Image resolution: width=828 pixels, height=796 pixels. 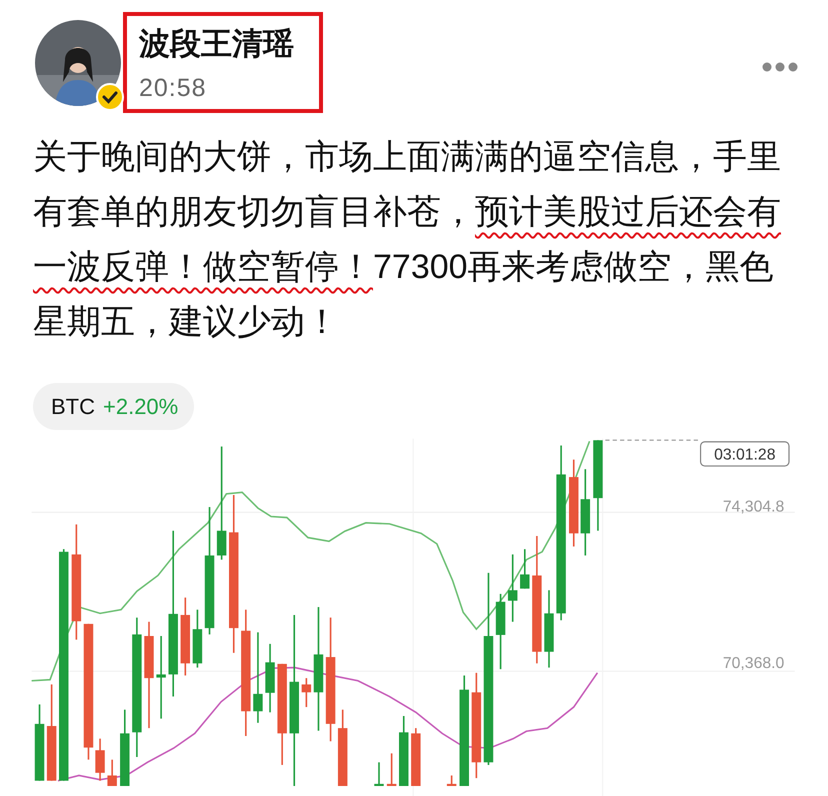 I want to click on author-name: 波段王清瑶, so click(x=223, y=44).